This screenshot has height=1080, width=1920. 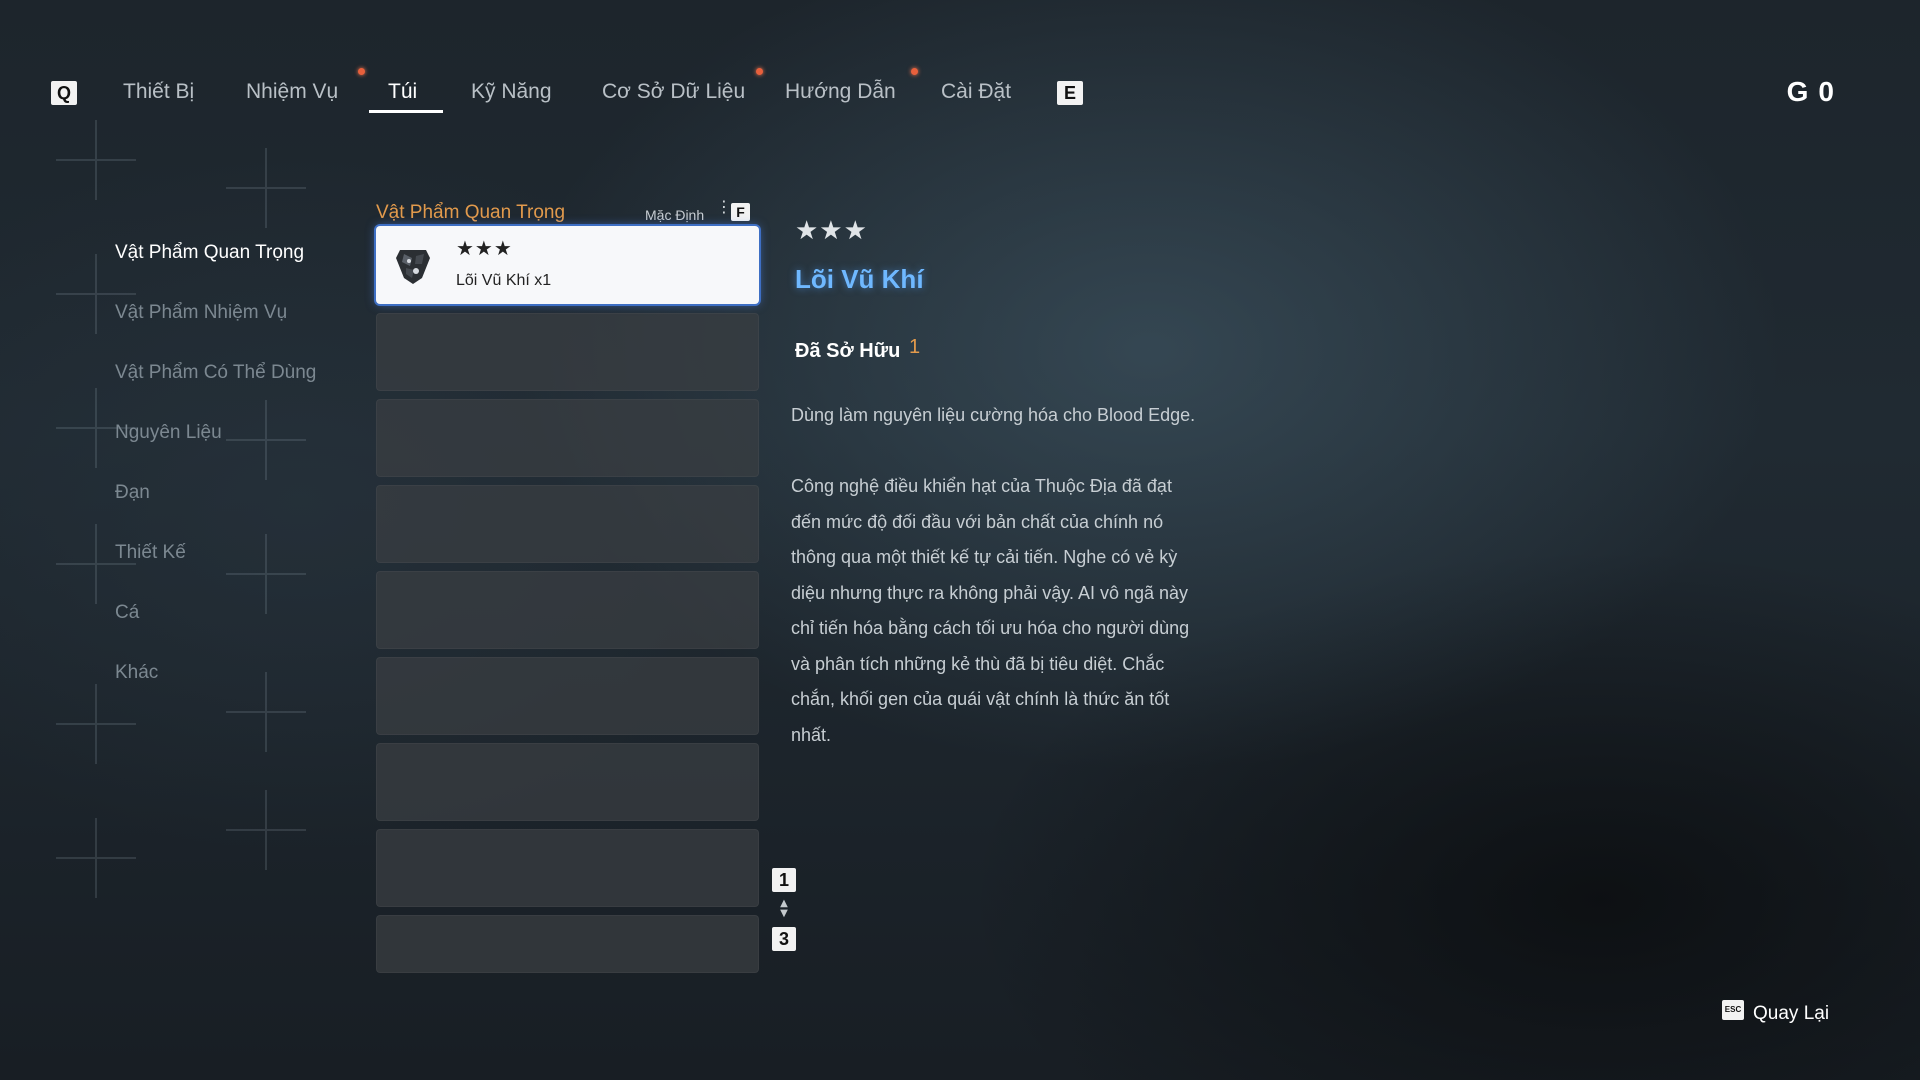 What do you see at coordinates (673, 92) in the screenshot?
I see `tab-co-so-du-lieu: Cơ Sở Dữ Liệu` at bounding box center [673, 92].